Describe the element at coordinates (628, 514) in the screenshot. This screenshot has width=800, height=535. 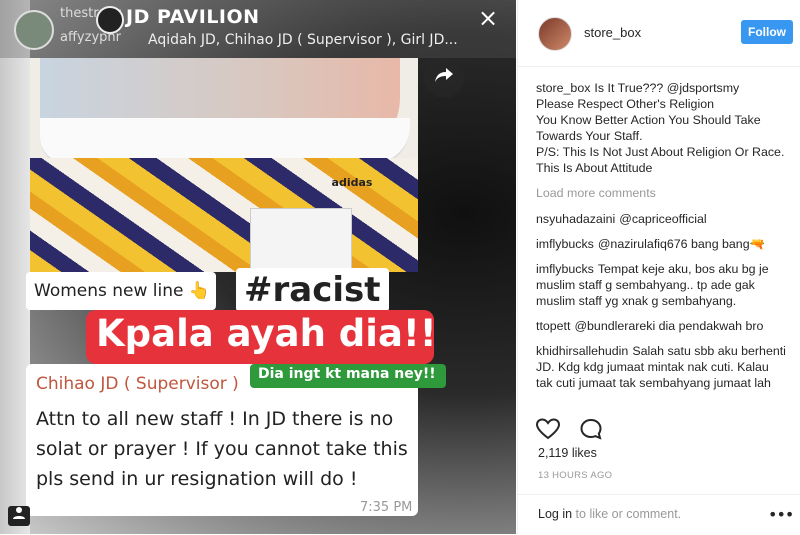
I see `login-rest: to like or comment.` at that location.